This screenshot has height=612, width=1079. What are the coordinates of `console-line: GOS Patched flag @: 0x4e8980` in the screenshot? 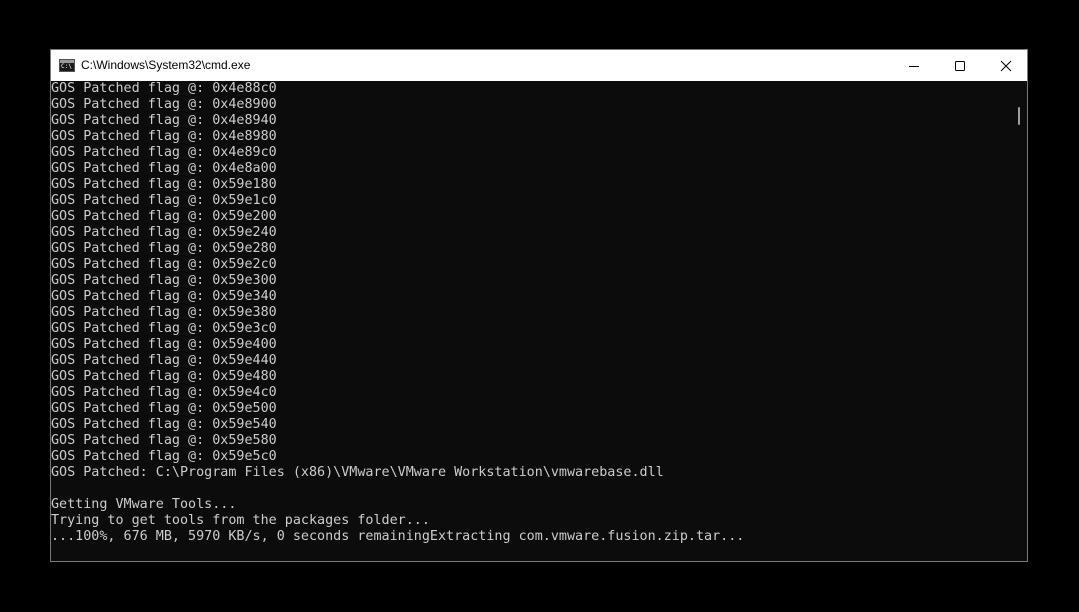 It's located at (164, 136).